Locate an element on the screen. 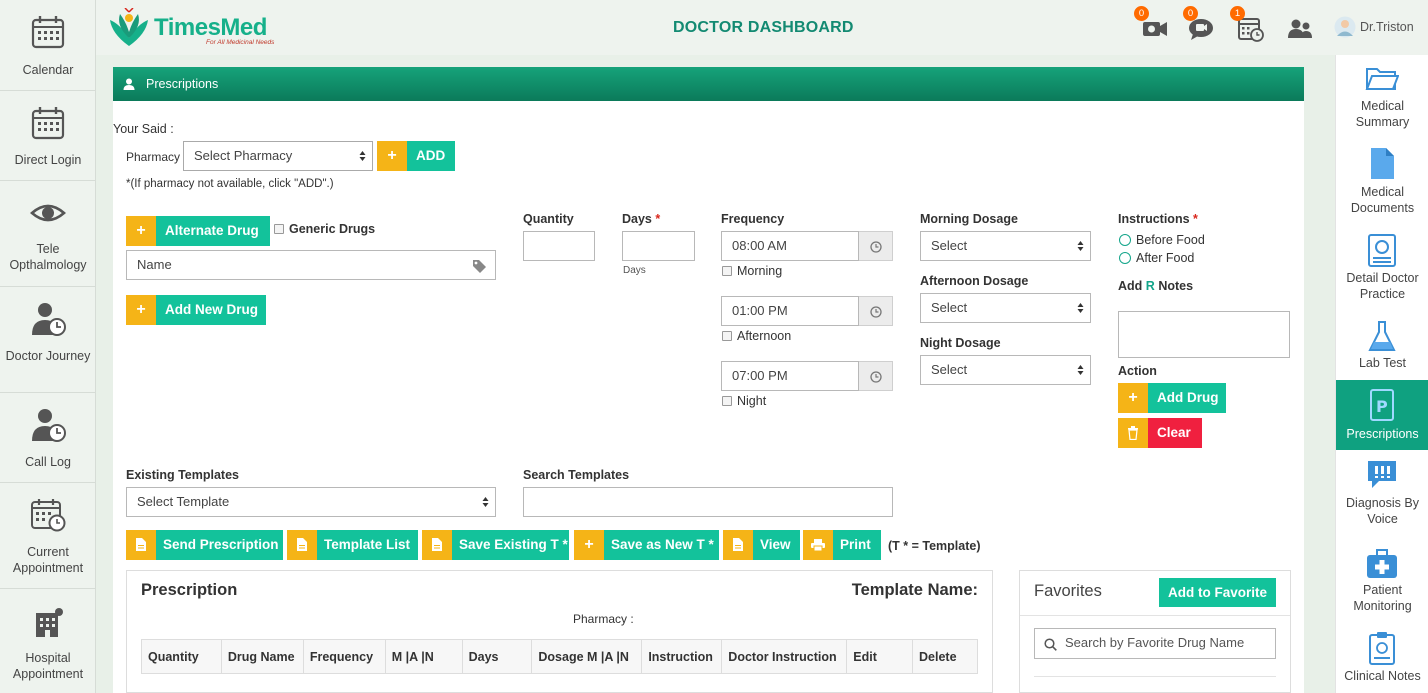 The width and height of the screenshot is (1428, 693). page-title: DOCTOR DASHBOARD is located at coordinates (763, 27).